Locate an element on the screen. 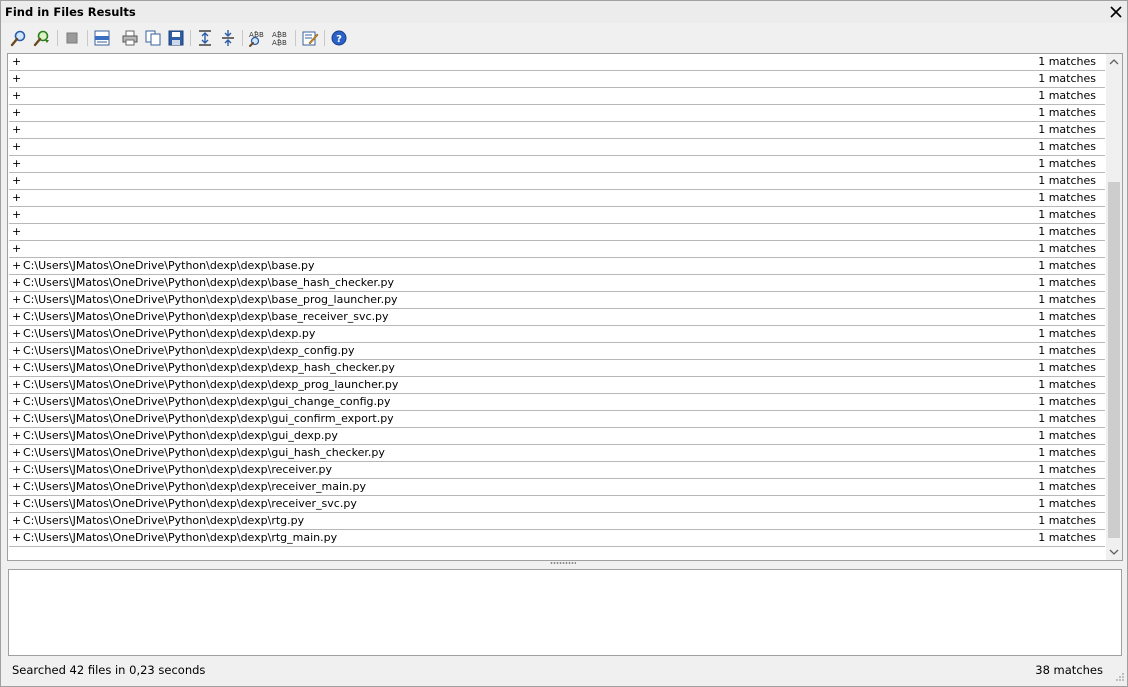 The image size is (1128, 687). copy-button is located at coordinates (153, 38).